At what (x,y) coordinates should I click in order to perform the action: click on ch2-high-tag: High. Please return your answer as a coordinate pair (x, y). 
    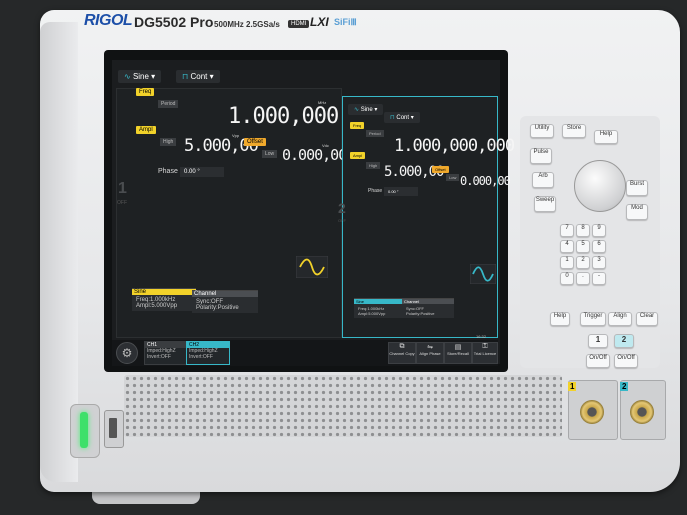
    Looking at the image, I should click on (373, 165).